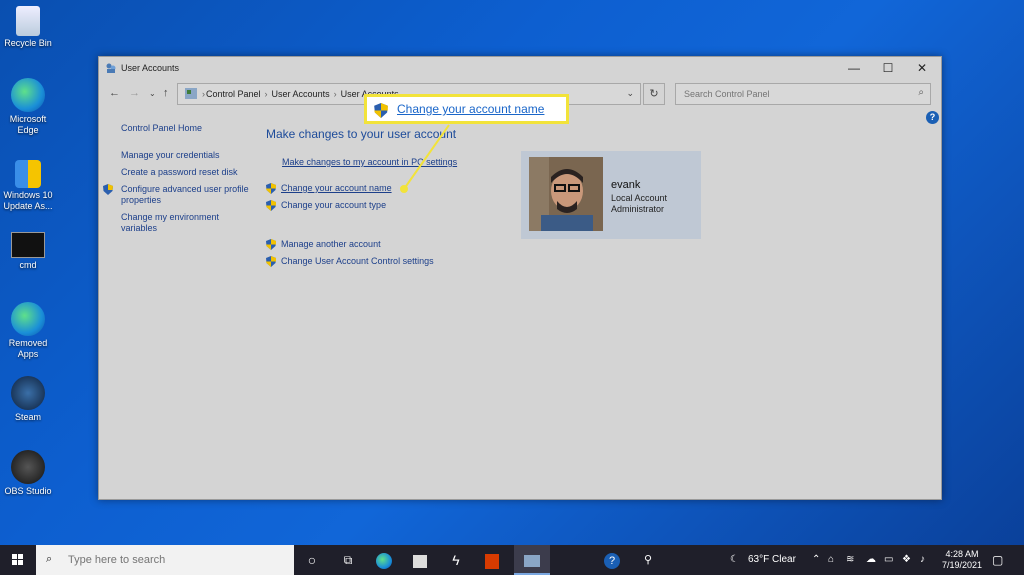 The image size is (1024, 575). I want to click on change-account-type-link: Change your account type, so click(333, 205).